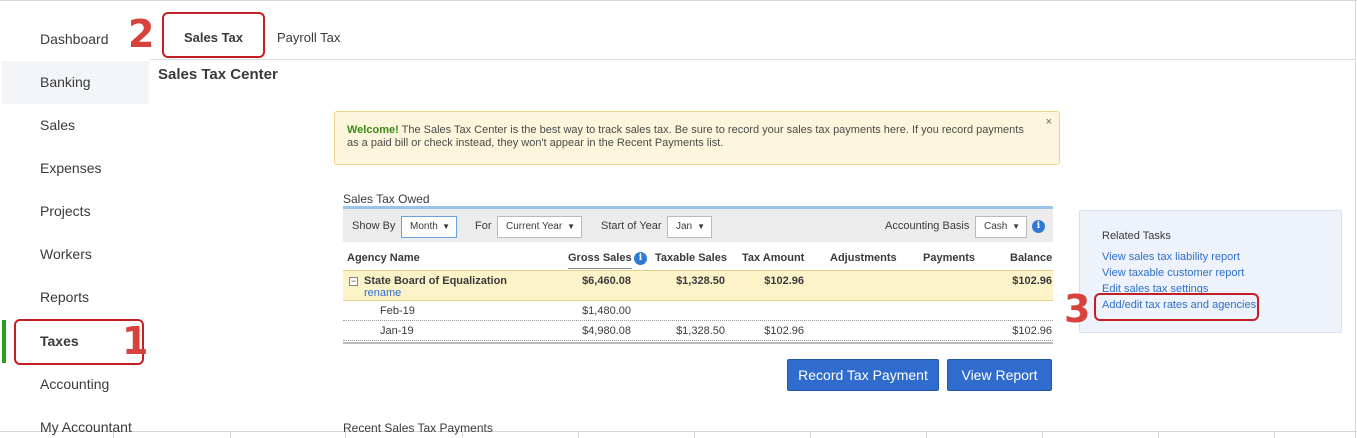  Describe the element at coordinates (949, 258) in the screenshot. I see `col-payments: Payments` at that location.